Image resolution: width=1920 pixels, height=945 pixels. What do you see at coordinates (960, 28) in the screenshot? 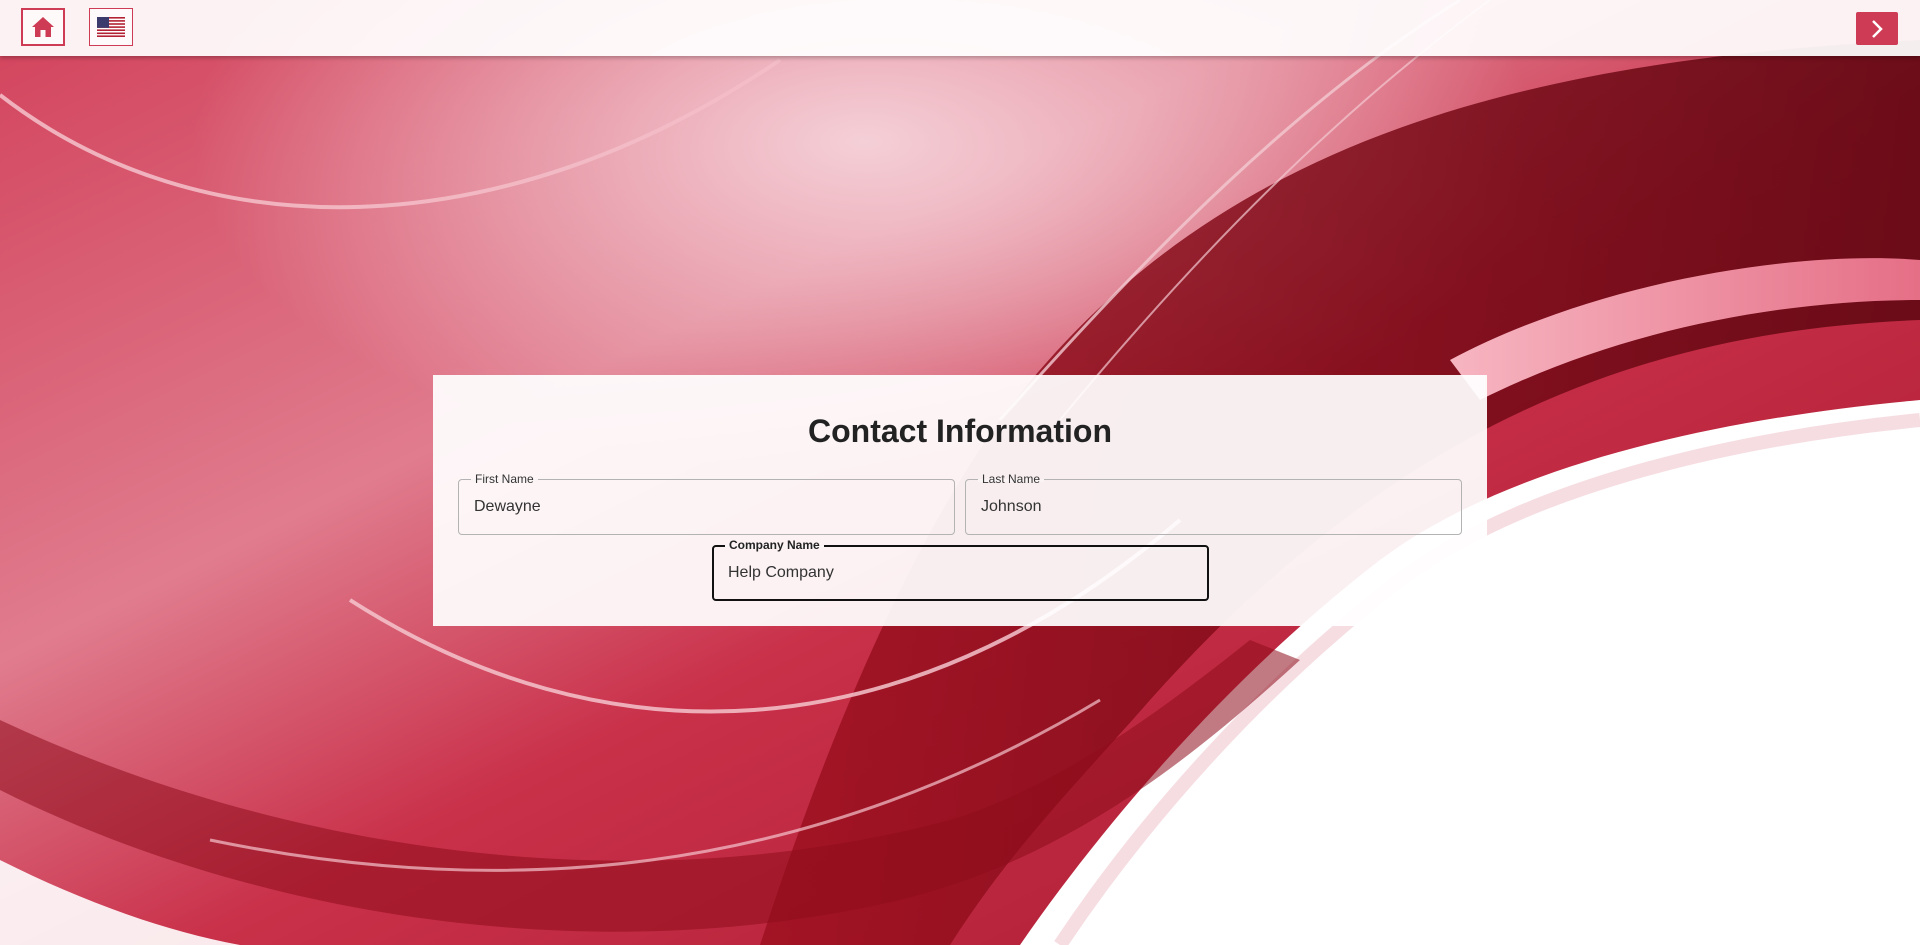
I see `top-toolbar` at bounding box center [960, 28].